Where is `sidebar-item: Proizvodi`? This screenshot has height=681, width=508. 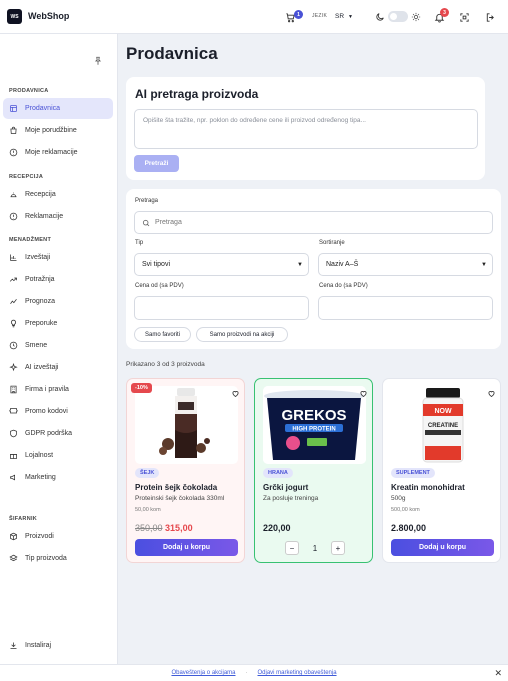
sidebar-item: Proizvodi is located at coordinates (58, 536).